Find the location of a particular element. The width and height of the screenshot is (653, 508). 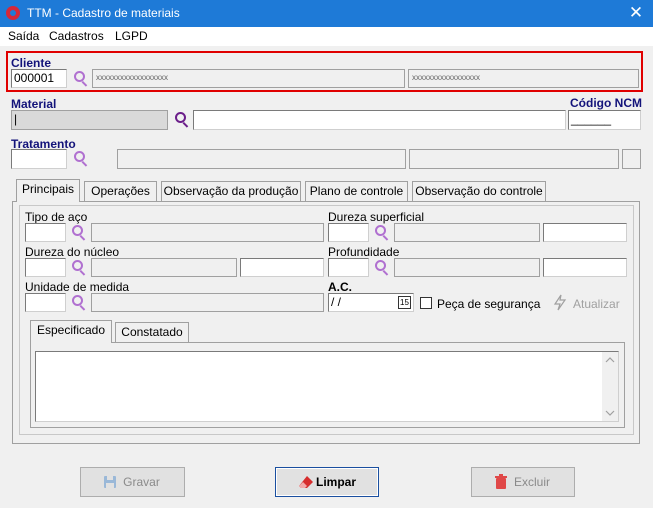

unidade-medida-name-field is located at coordinates (207, 302).